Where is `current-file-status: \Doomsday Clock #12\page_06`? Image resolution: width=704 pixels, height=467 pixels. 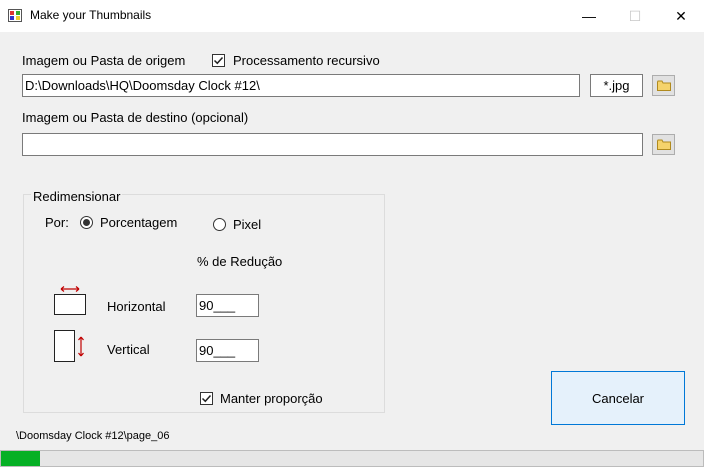 current-file-status: \Doomsday Clock #12\page_06 is located at coordinates (93, 436).